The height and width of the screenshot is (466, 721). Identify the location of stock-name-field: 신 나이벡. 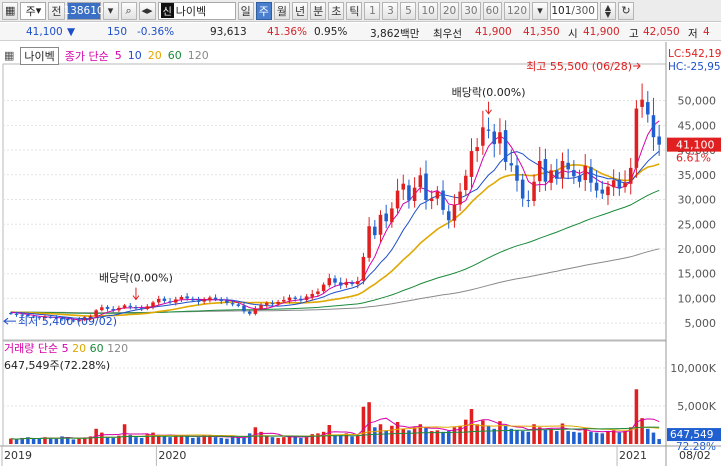
(196, 10).